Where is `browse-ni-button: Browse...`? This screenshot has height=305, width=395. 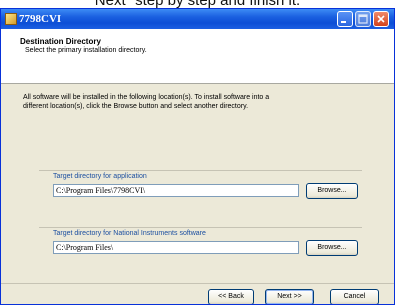 browse-ni-button: Browse... is located at coordinates (332, 248).